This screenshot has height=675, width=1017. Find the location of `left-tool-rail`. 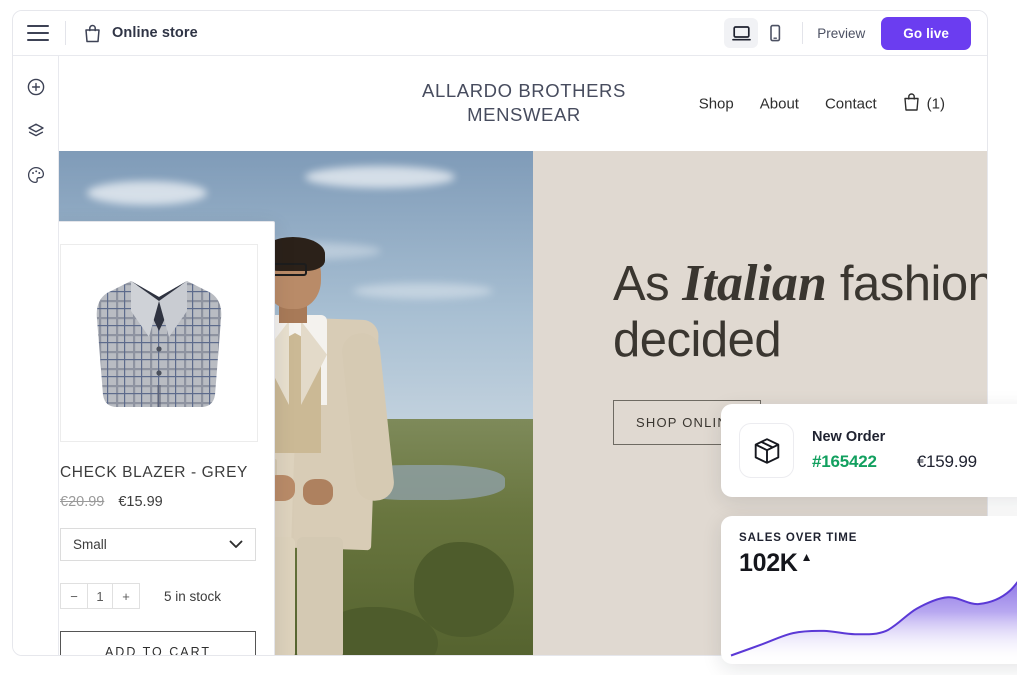

left-tool-rail is located at coordinates (36, 355).